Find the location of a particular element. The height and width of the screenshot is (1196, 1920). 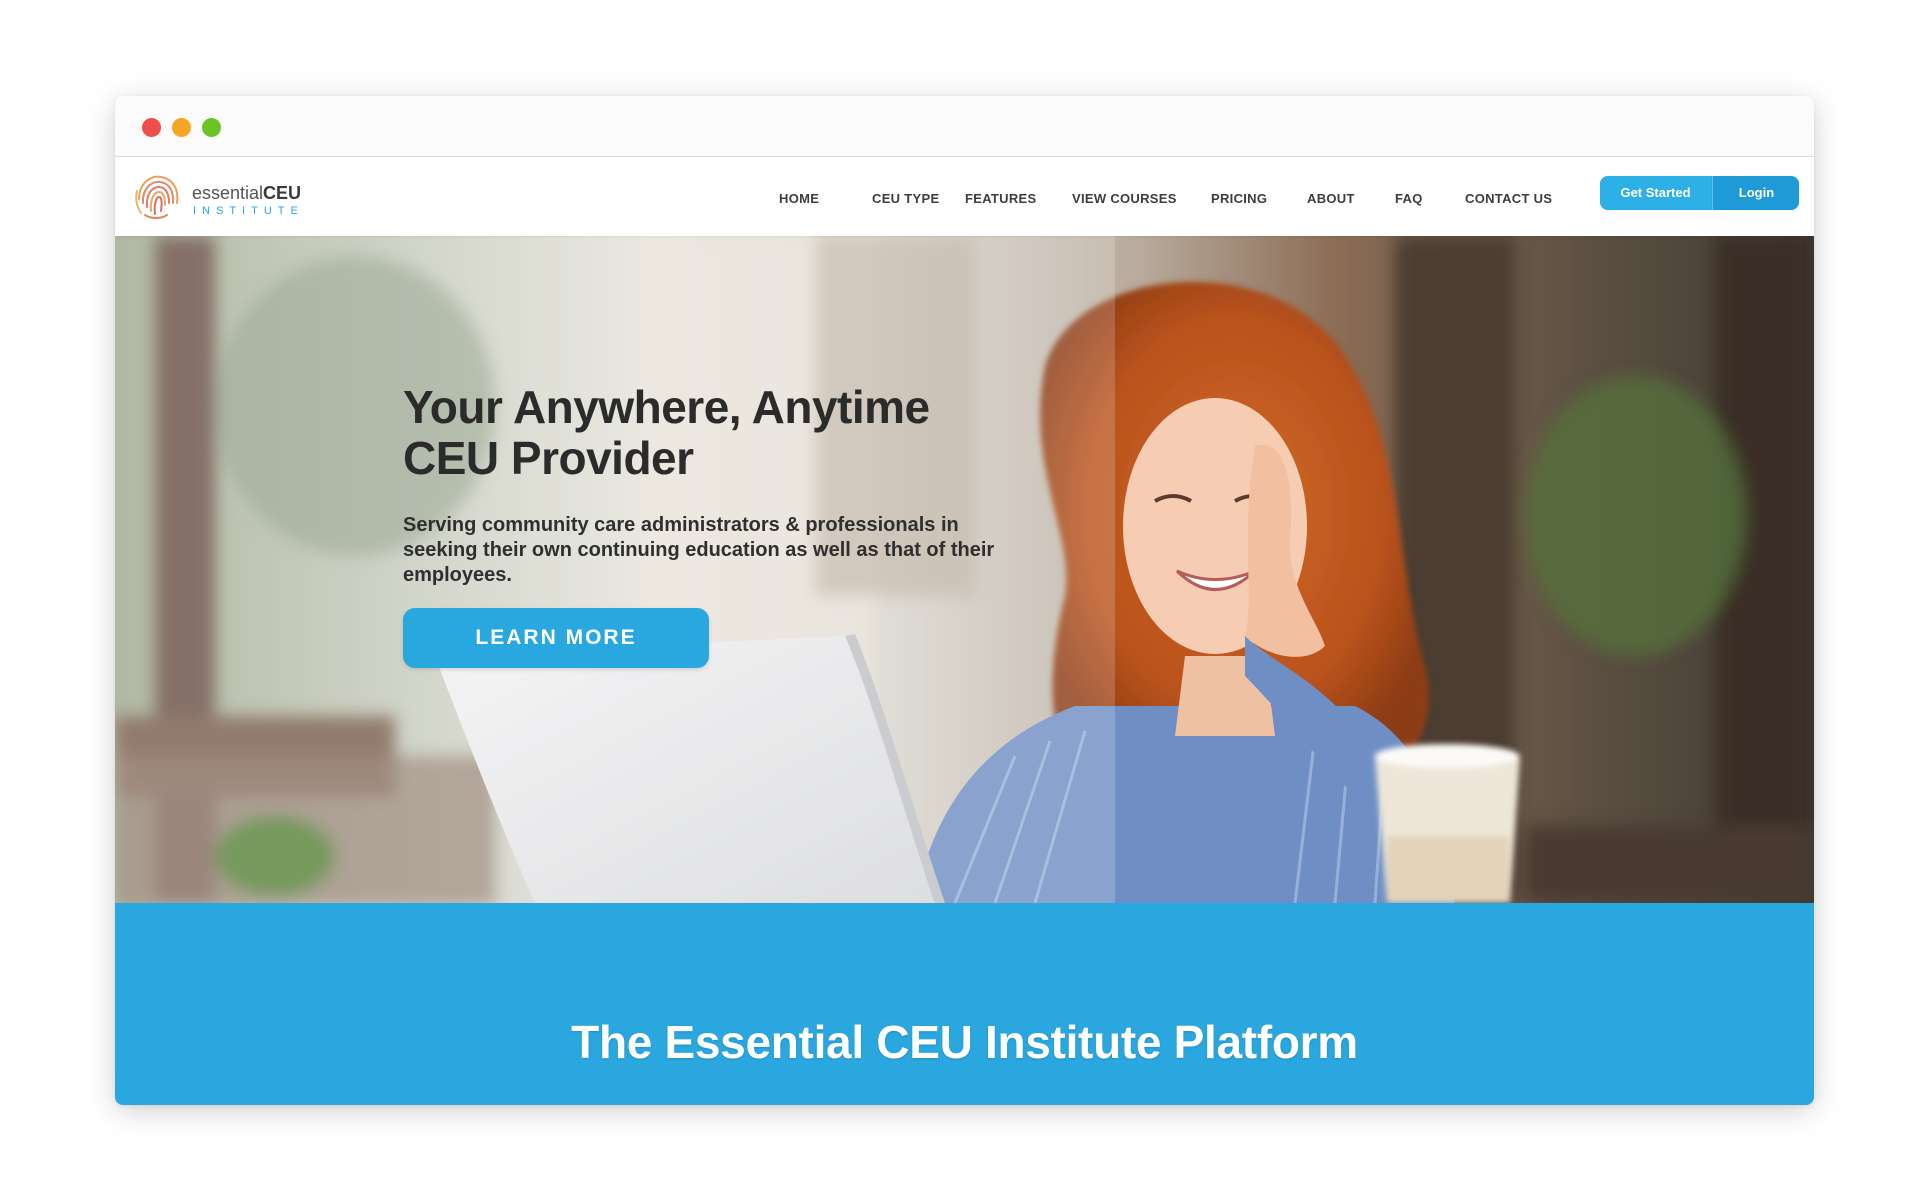

minimize-window-button is located at coordinates (181, 127).